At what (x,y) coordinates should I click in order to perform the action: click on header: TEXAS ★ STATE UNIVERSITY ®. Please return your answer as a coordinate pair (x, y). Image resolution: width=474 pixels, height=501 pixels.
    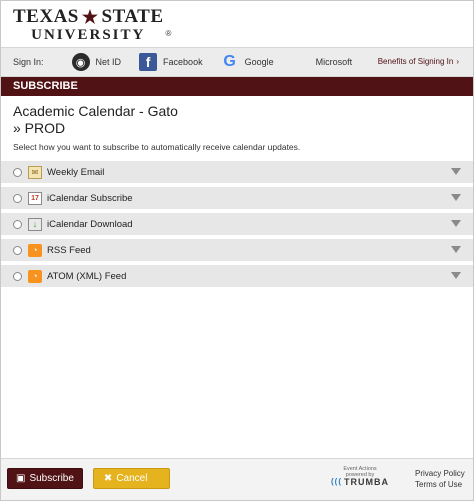
    Looking at the image, I should click on (237, 24).